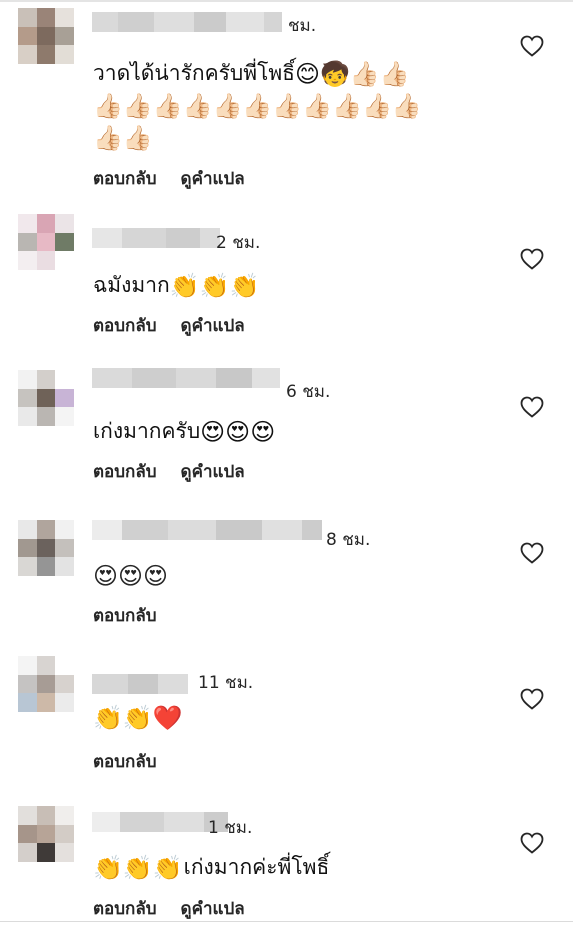  Describe the element at coordinates (302, 26) in the screenshot. I see `comment-time: ชม.` at that location.